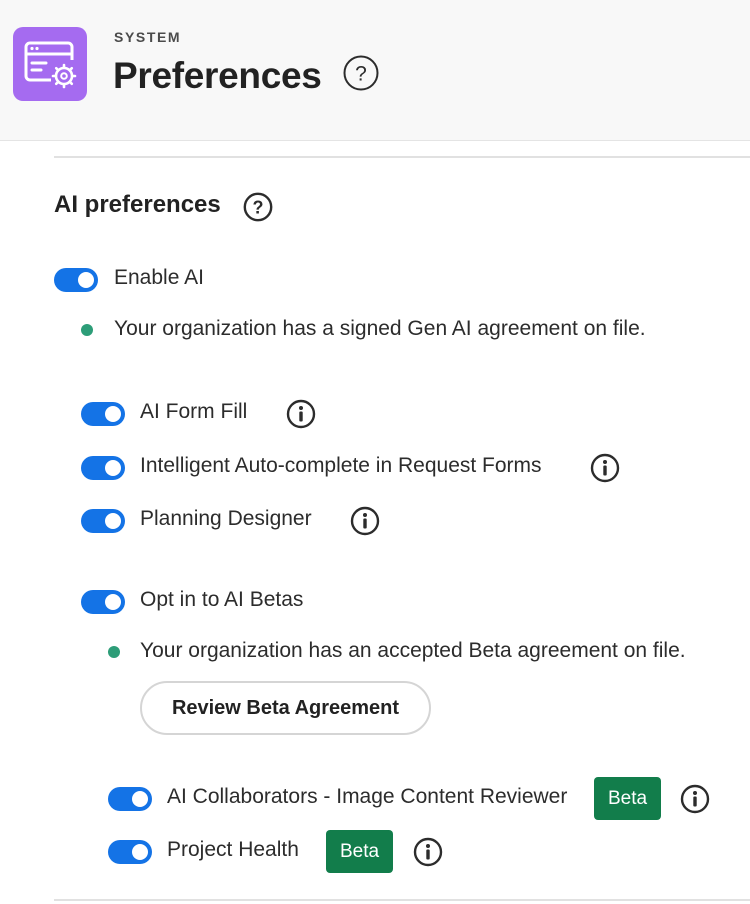 The image size is (750, 904). I want to click on project-health-toggle, so click(130, 852).